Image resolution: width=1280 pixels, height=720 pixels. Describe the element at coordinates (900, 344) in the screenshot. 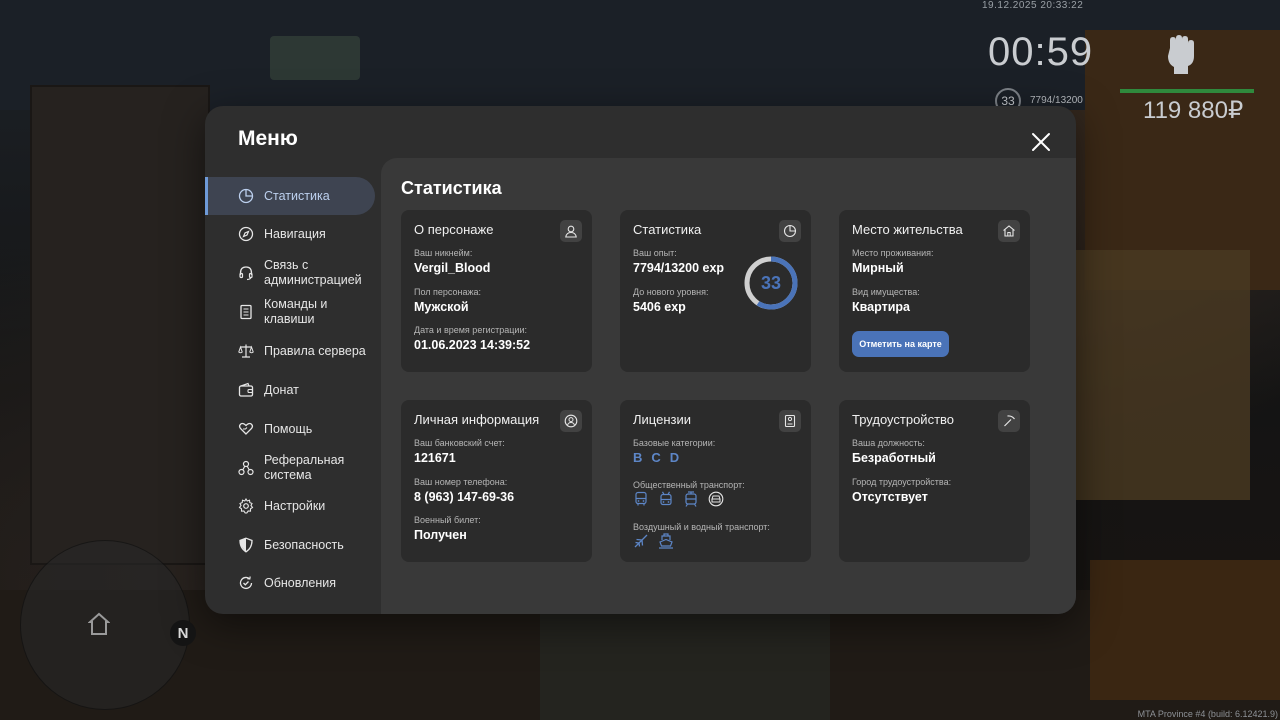

I see `mark-on-map-button: Отметить на карте` at that location.